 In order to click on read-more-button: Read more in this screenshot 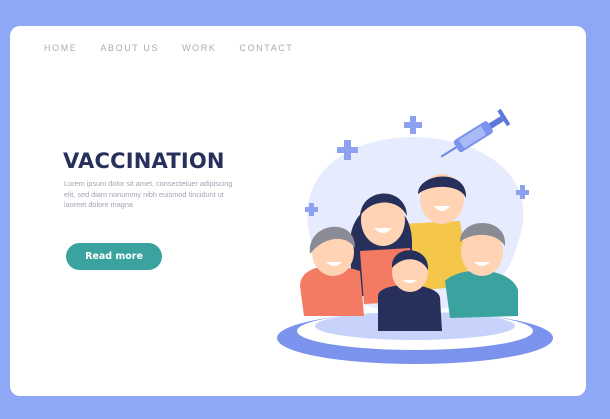, I will do `click(114, 256)`.